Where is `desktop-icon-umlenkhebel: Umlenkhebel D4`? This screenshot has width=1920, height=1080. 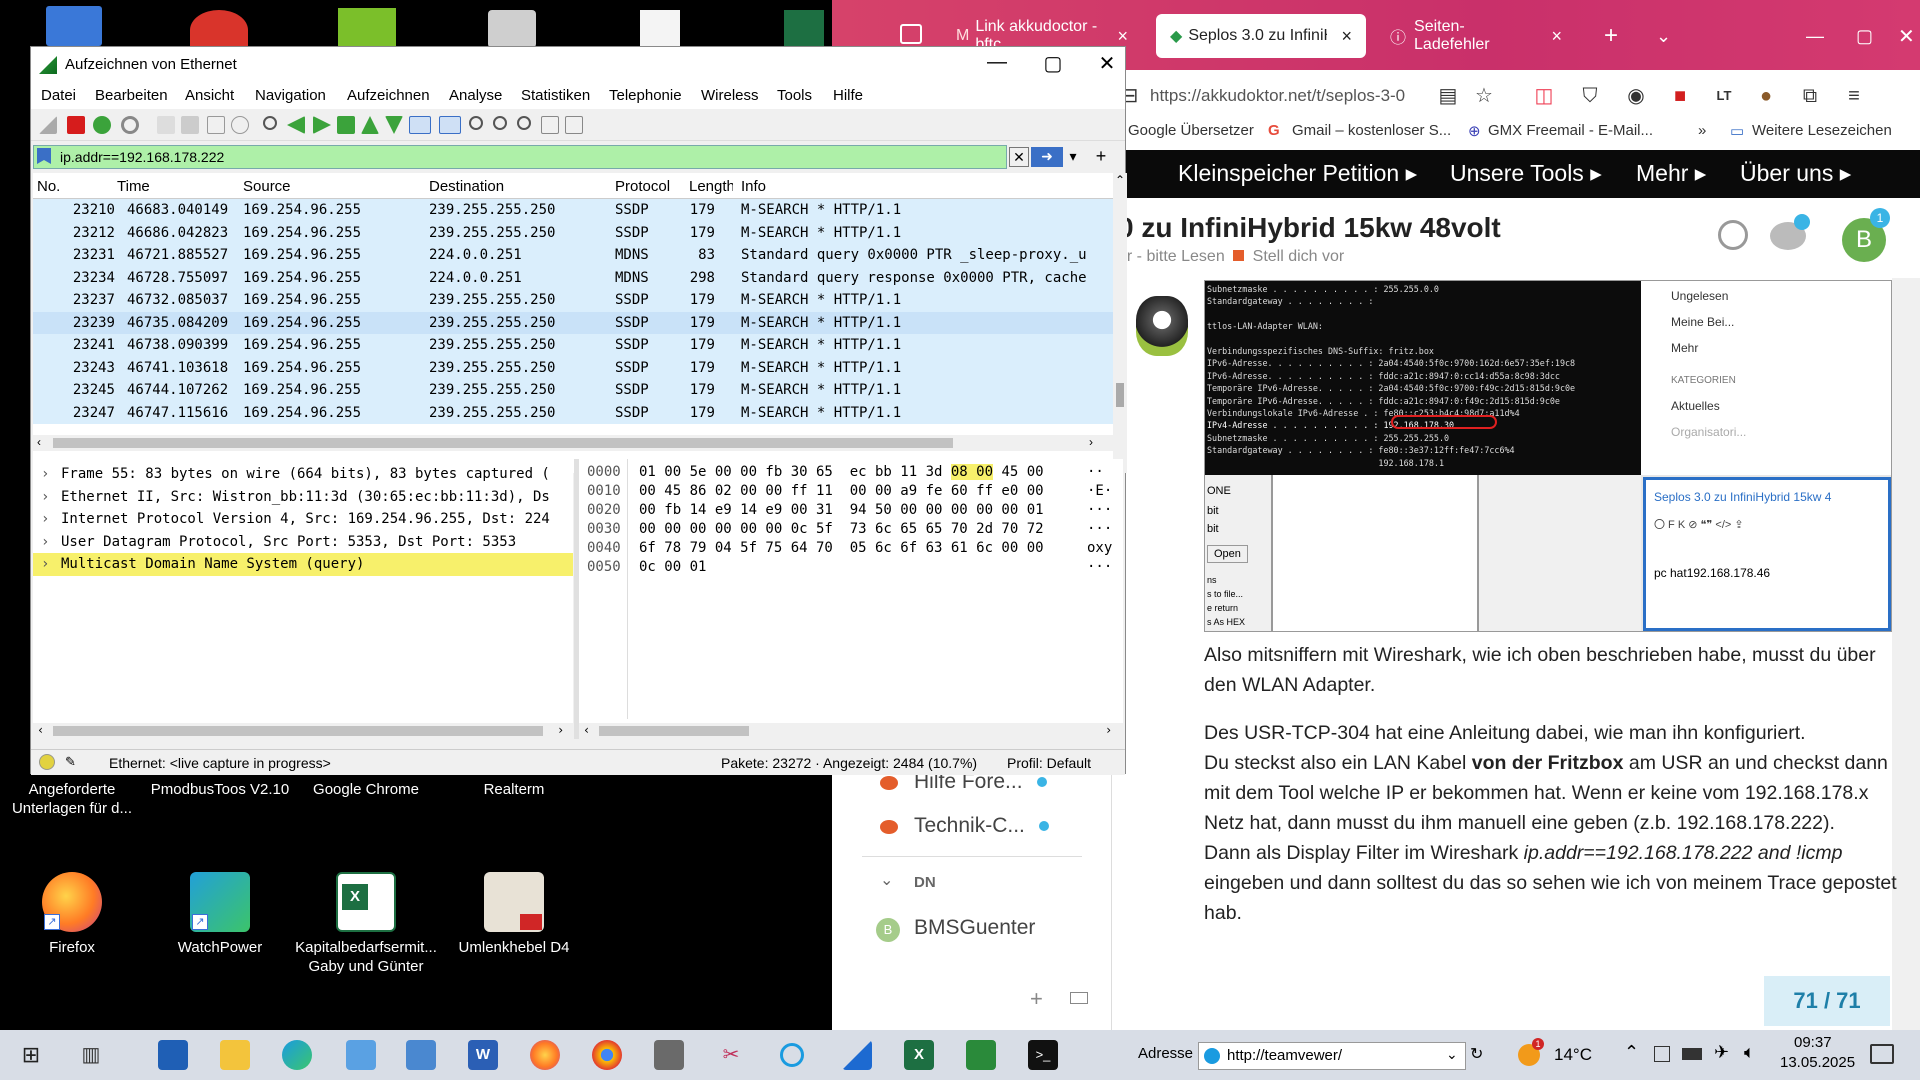 desktop-icon-umlenkhebel: Umlenkhebel D4 is located at coordinates (514, 914).